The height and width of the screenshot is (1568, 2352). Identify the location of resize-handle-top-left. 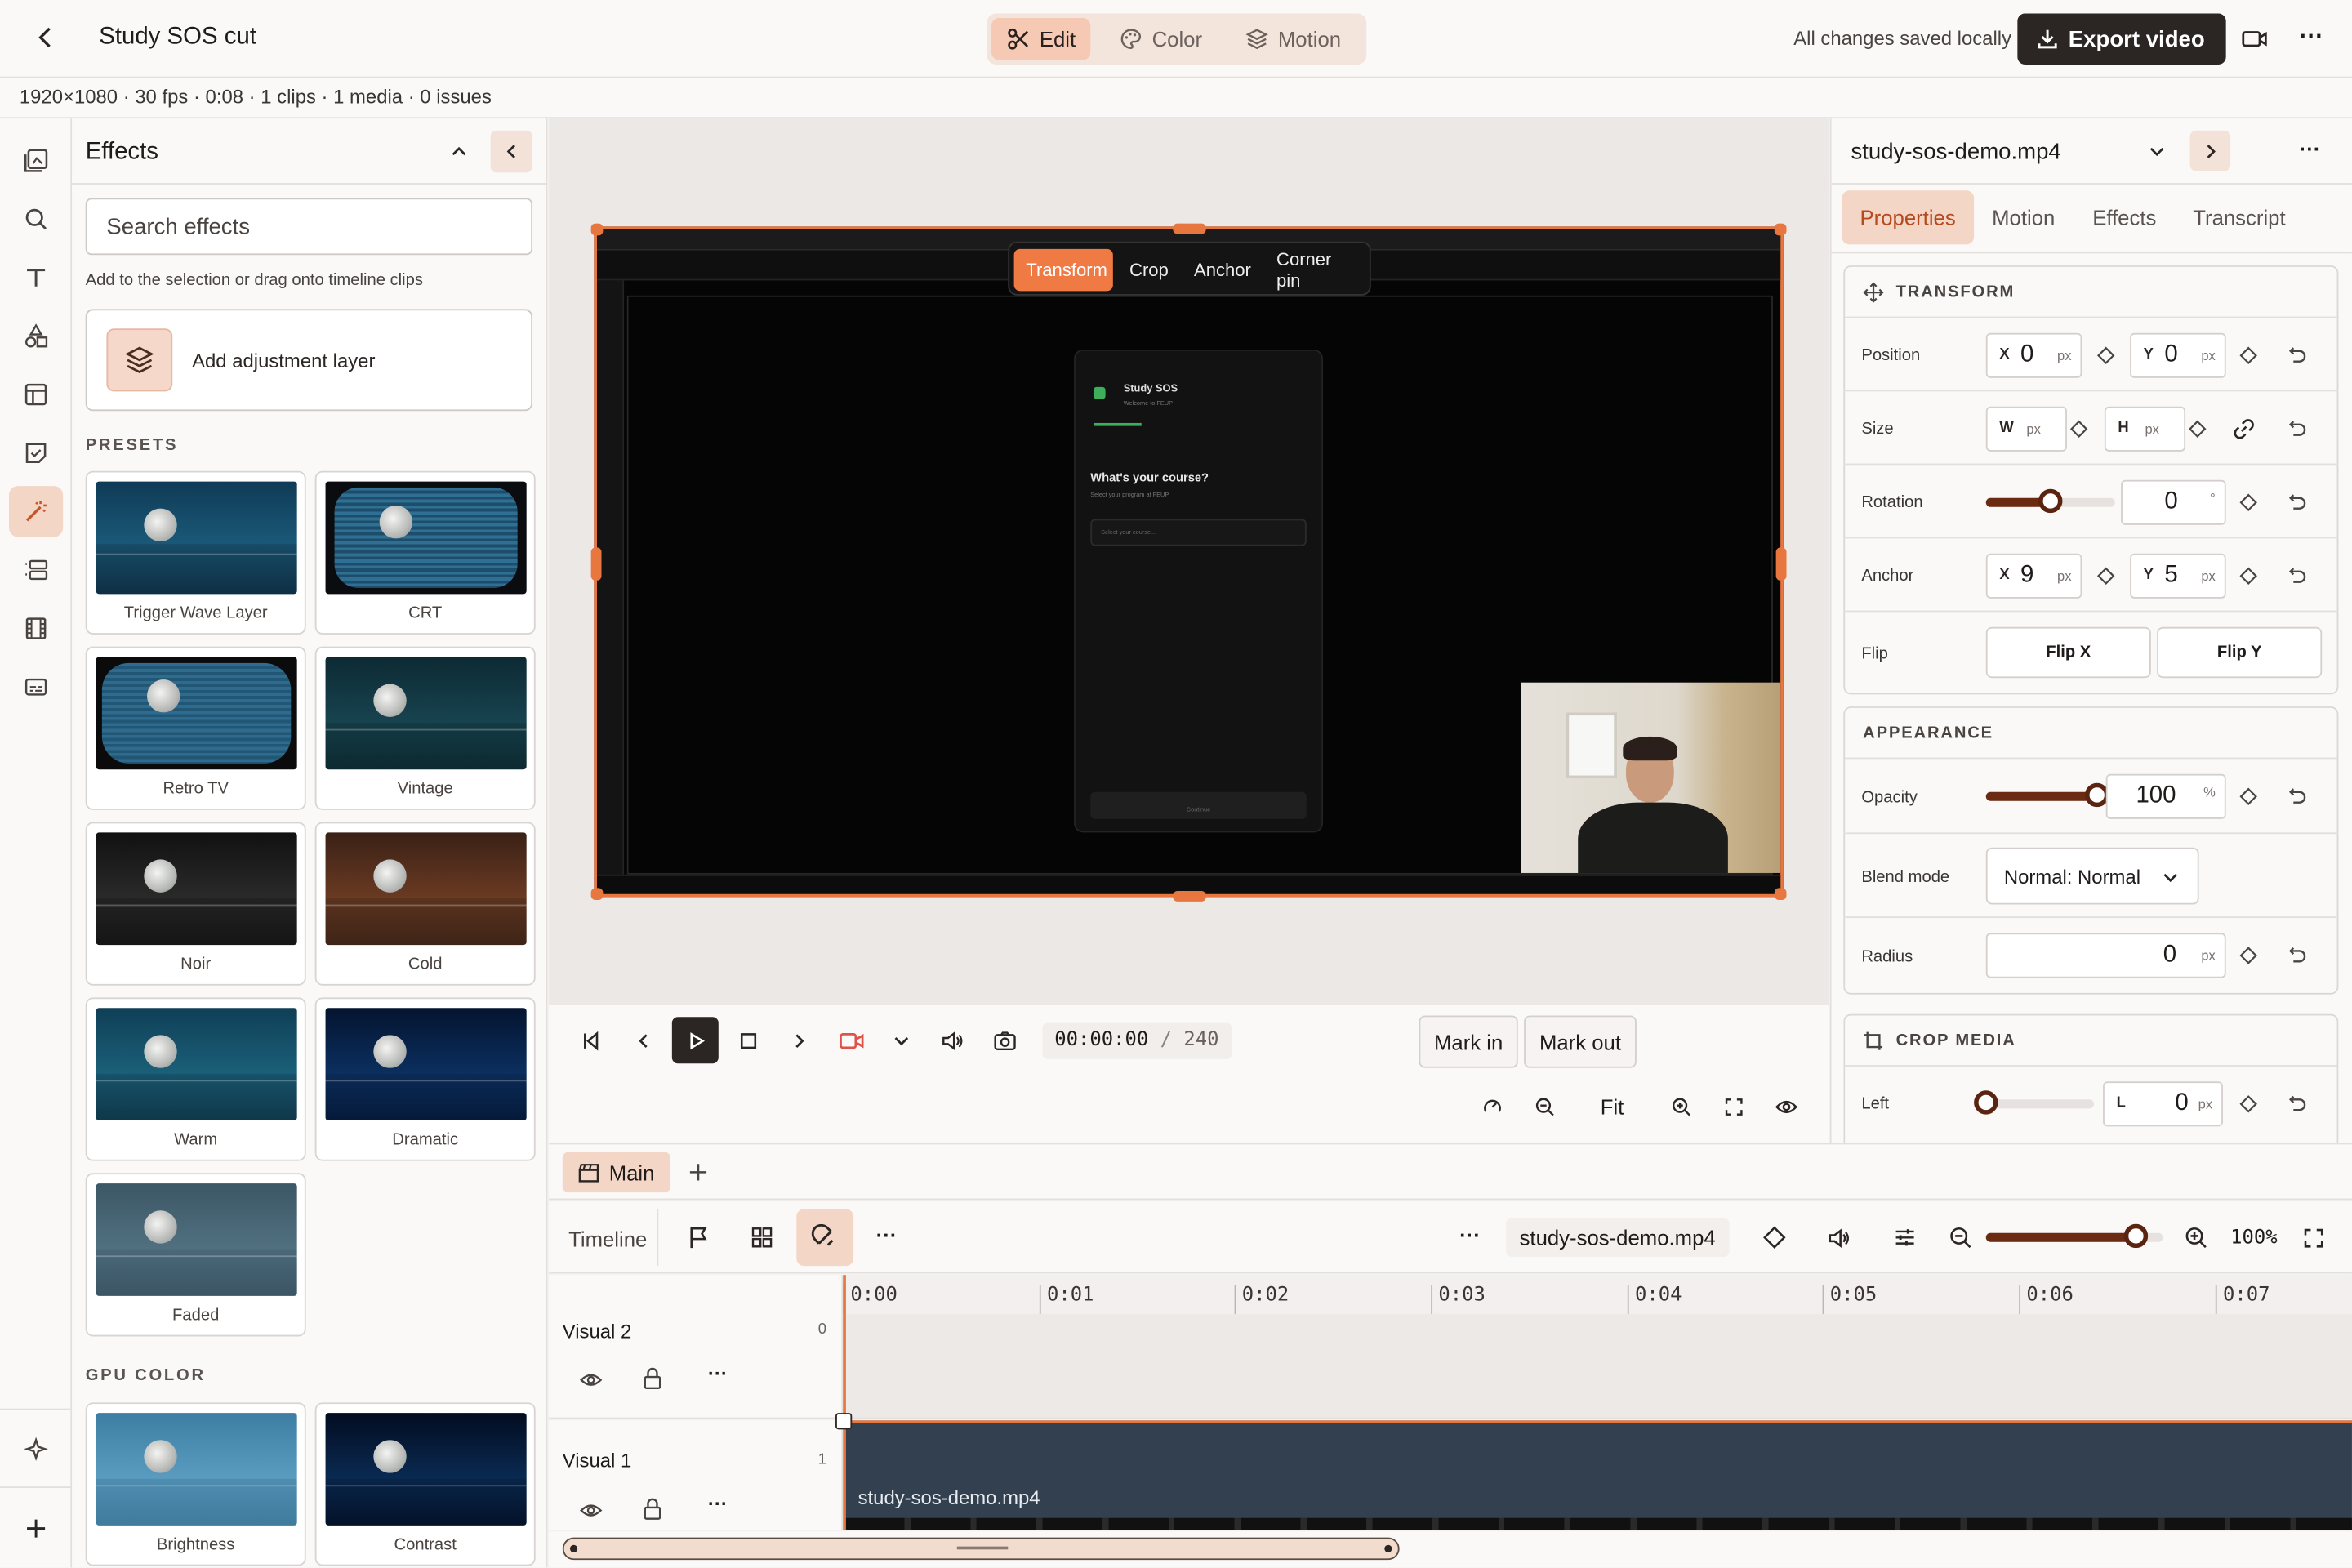
(597, 229).